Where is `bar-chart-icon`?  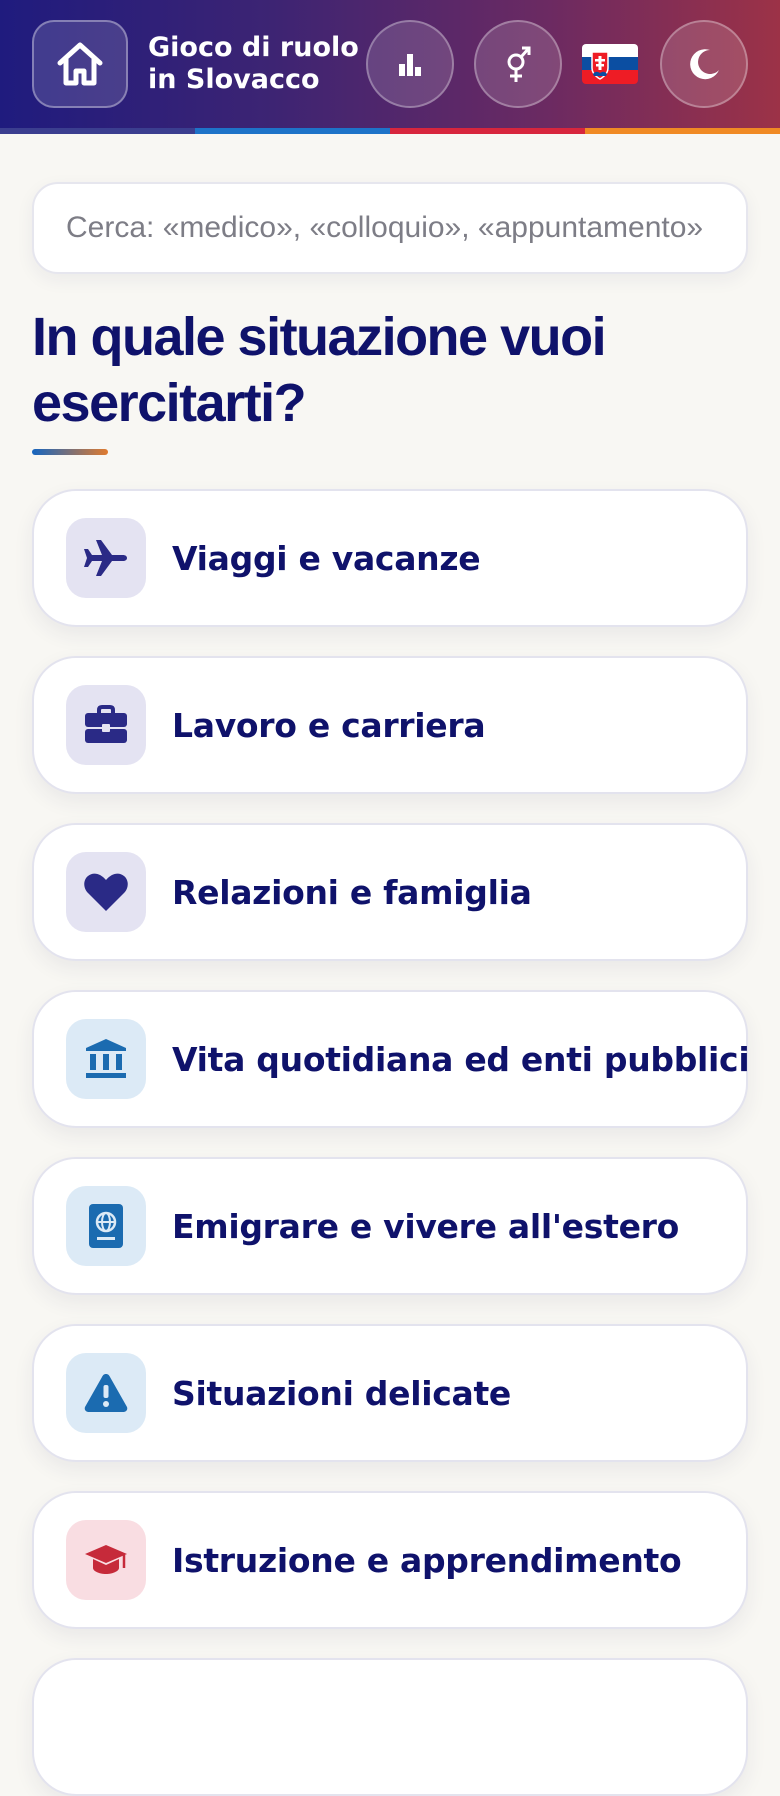
bar-chart-icon is located at coordinates (410, 65).